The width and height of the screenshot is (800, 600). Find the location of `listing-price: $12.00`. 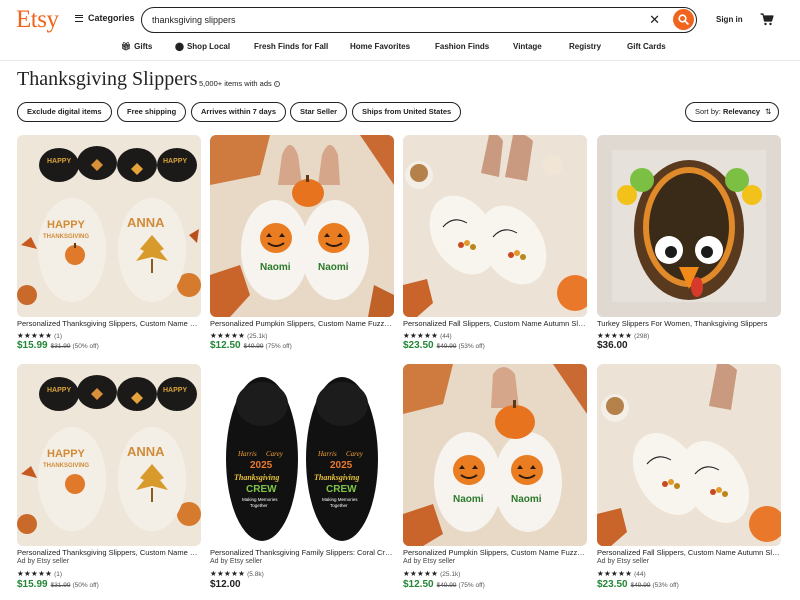

listing-price: $12.00 is located at coordinates (225, 584).